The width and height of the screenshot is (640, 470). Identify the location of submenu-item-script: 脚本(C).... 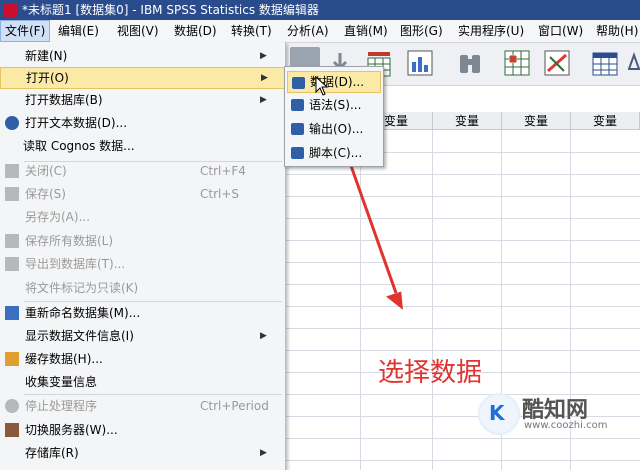
(334, 153).